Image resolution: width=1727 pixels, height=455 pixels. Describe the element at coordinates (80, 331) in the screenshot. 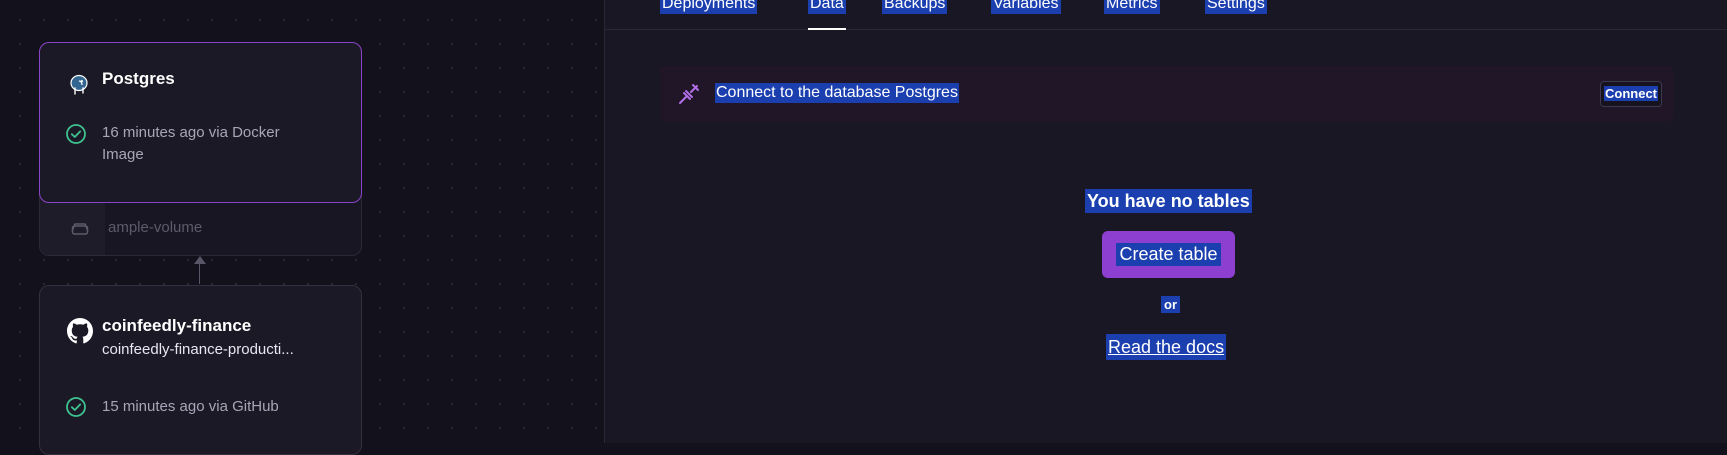

I see `github-icon` at that location.